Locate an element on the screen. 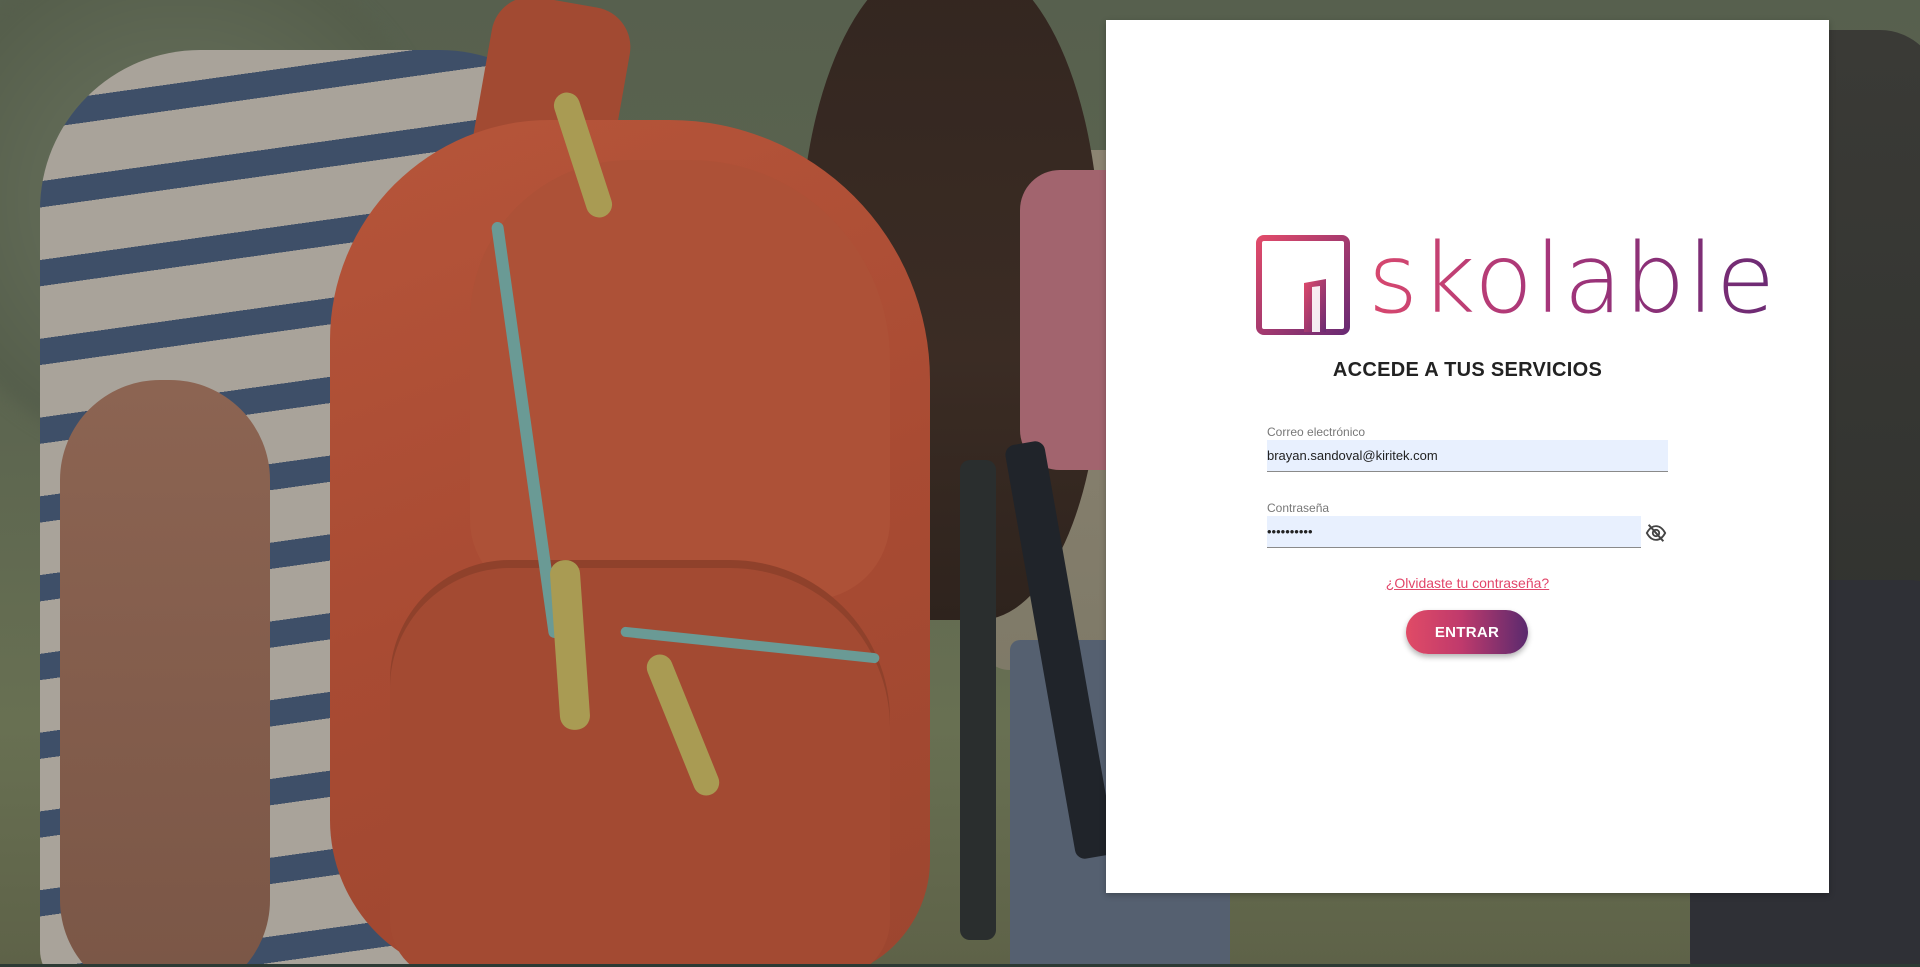  backpack-side-strap is located at coordinates (978, 700).